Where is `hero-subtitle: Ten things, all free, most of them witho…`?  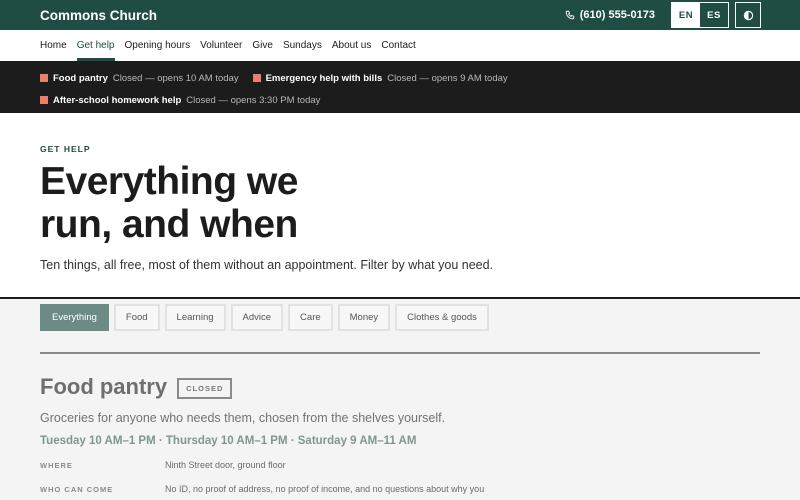 hero-subtitle: Ten things, all free, most of them witho… is located at coordinates (267, 265).